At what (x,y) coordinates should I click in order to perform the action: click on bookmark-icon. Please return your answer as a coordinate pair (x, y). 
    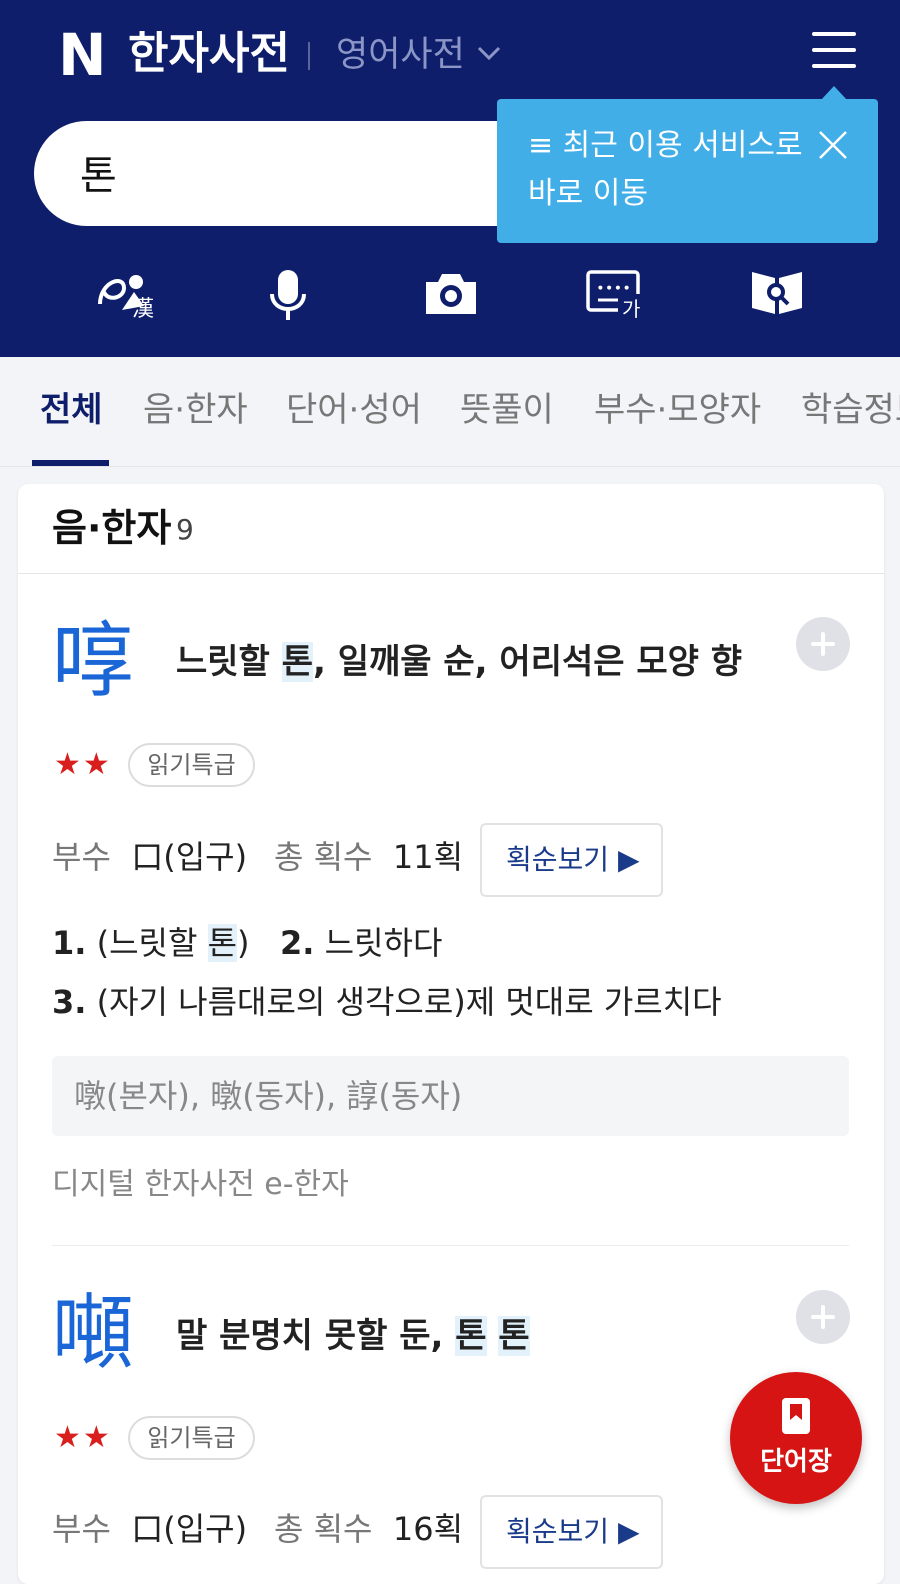
    Looking at the image, I should click on (796, 1416).